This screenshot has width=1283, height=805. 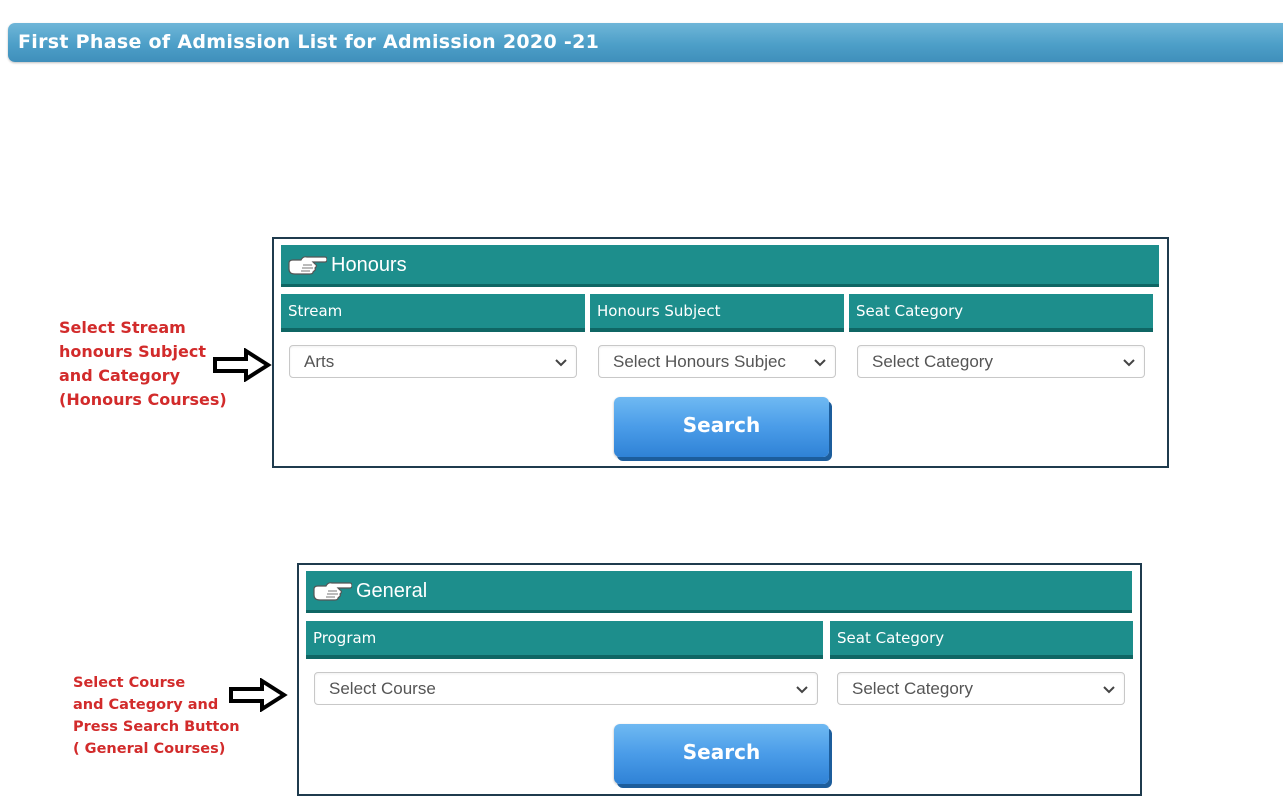 I want to click on general-note-line: Press Search Button, so click(x=156, y=727).